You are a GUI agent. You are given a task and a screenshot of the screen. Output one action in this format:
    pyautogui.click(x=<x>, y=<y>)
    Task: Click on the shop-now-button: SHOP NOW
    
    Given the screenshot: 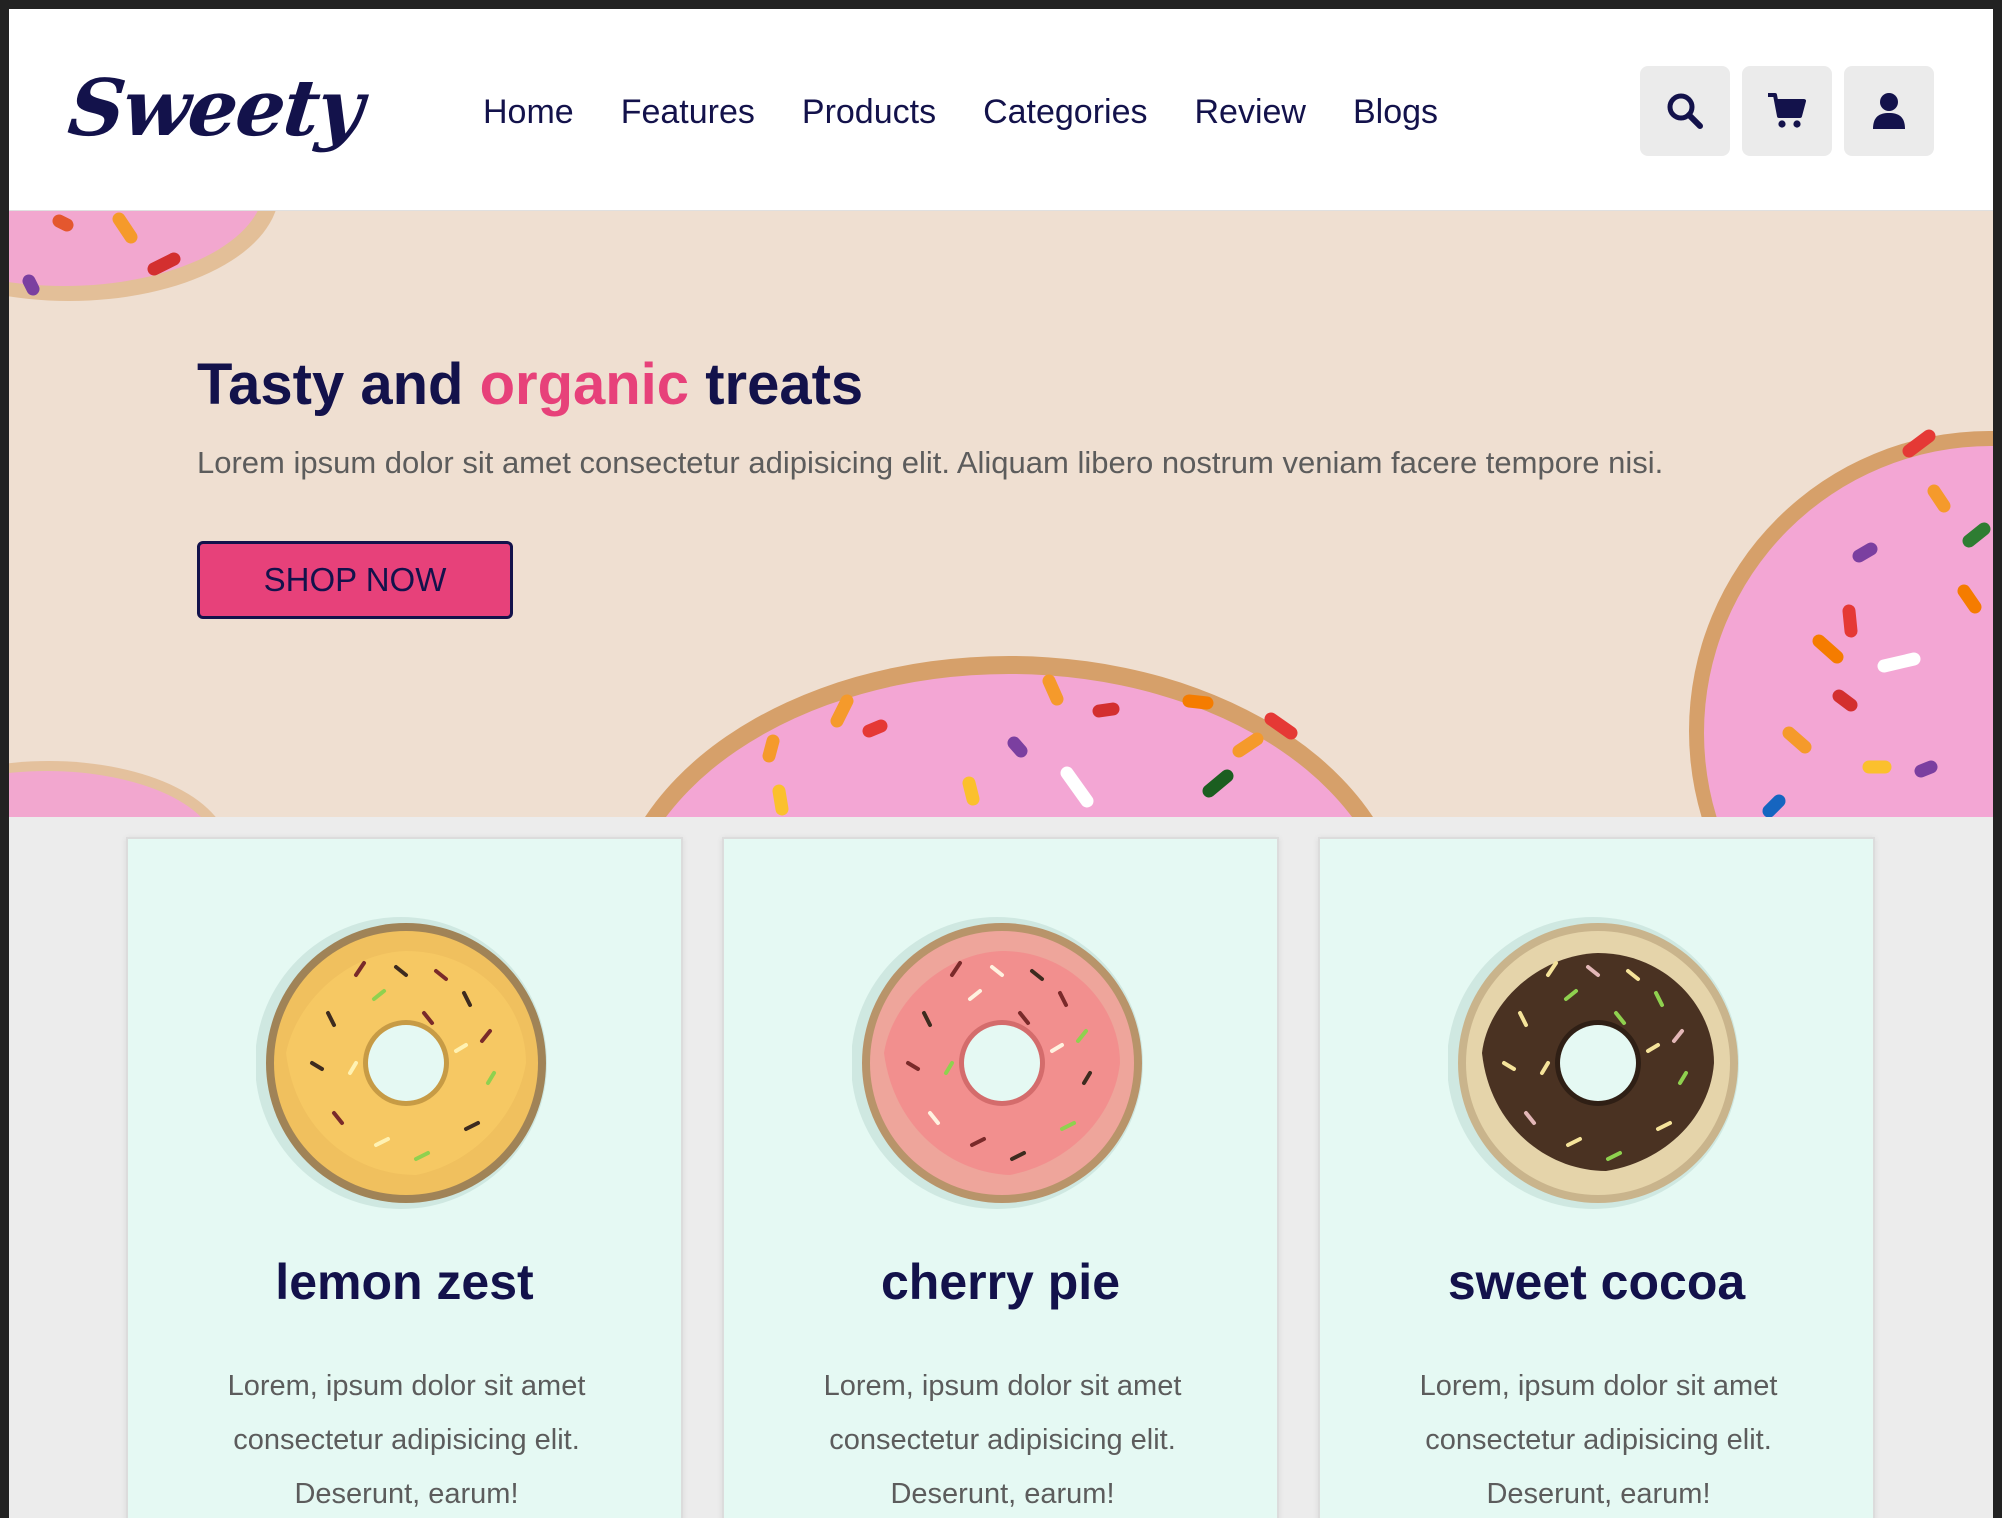 What is the action you would take?
    pyautogui.click(x=355, y=580)
    